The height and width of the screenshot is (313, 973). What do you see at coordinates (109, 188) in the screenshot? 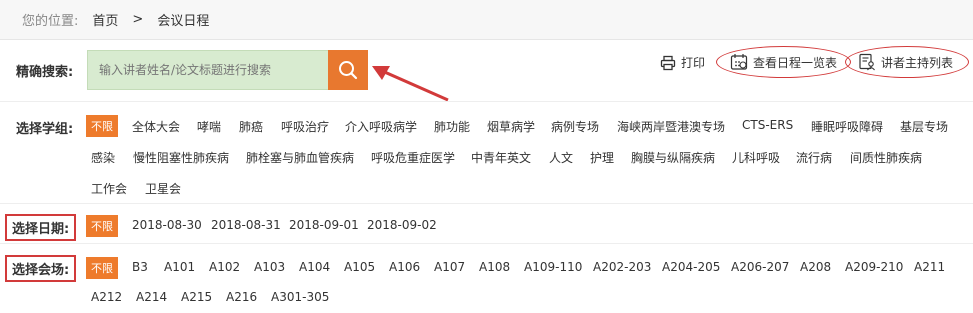
I see `subject-option: 工作会` at bounding box center [109, 188].